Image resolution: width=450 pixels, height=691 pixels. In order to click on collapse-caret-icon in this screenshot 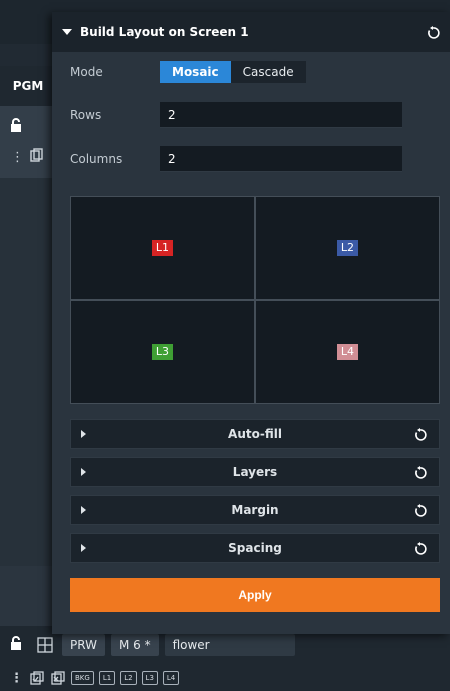, I will do `click(67, 32)`.